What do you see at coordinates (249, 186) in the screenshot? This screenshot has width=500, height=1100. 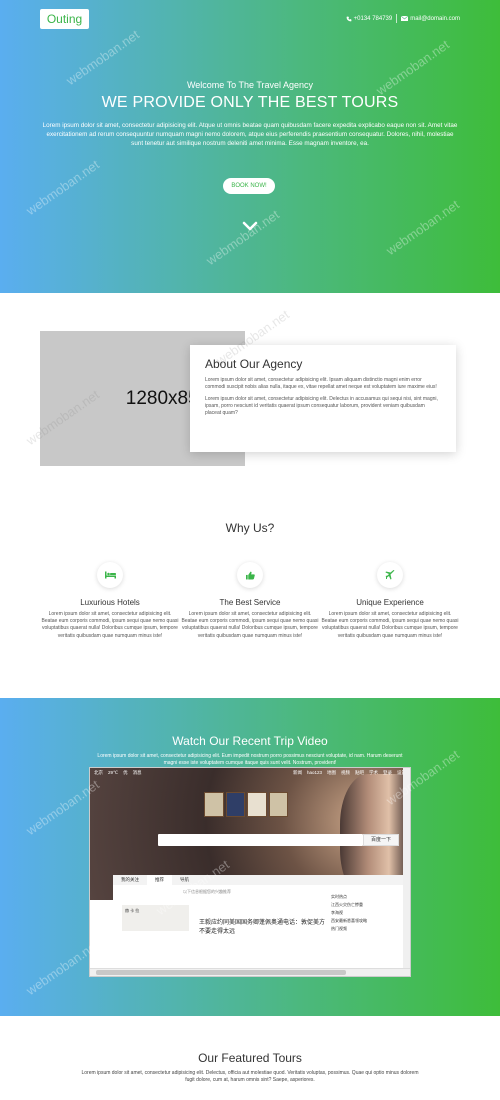 I see `book-now-button: BOOK NOW!` at bounding box center [249, 186].